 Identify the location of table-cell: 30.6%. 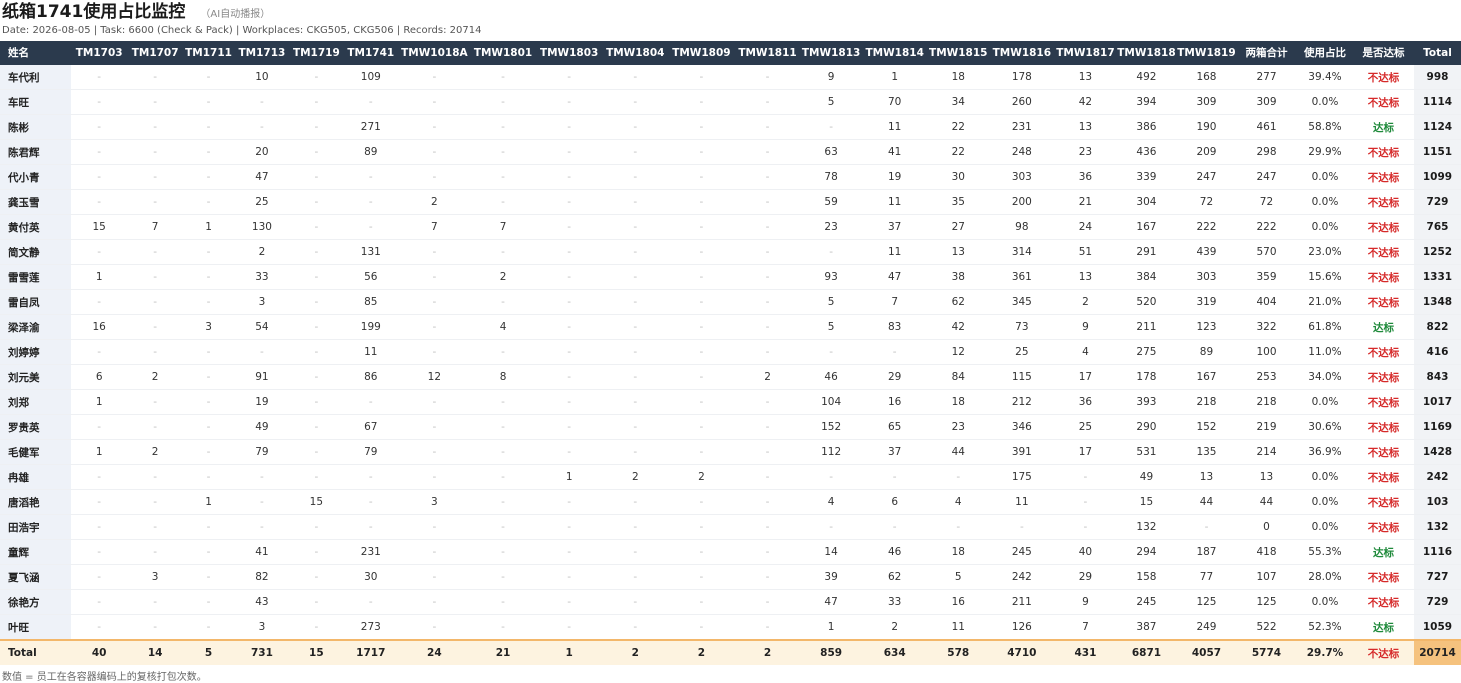
(1325, 427).